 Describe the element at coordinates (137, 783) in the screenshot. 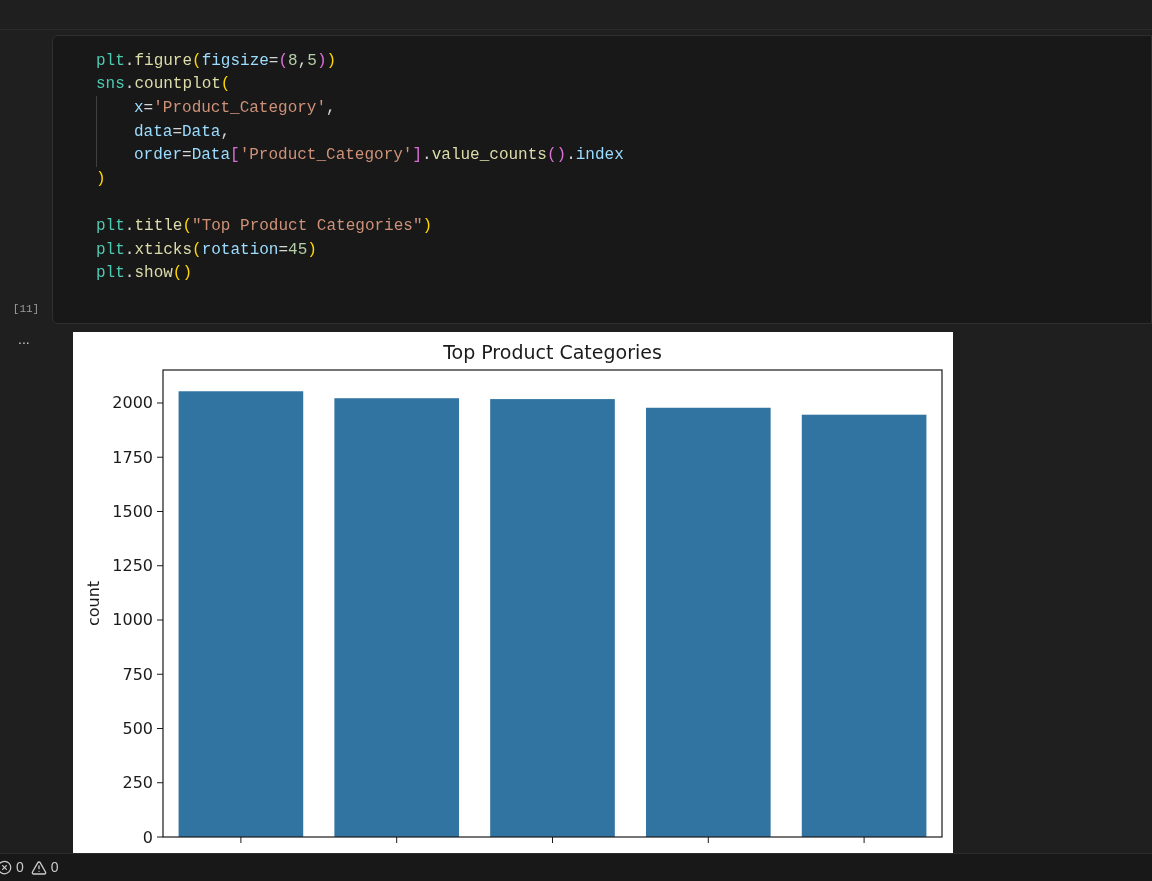

I see `y-tick-label: 250` at that location.